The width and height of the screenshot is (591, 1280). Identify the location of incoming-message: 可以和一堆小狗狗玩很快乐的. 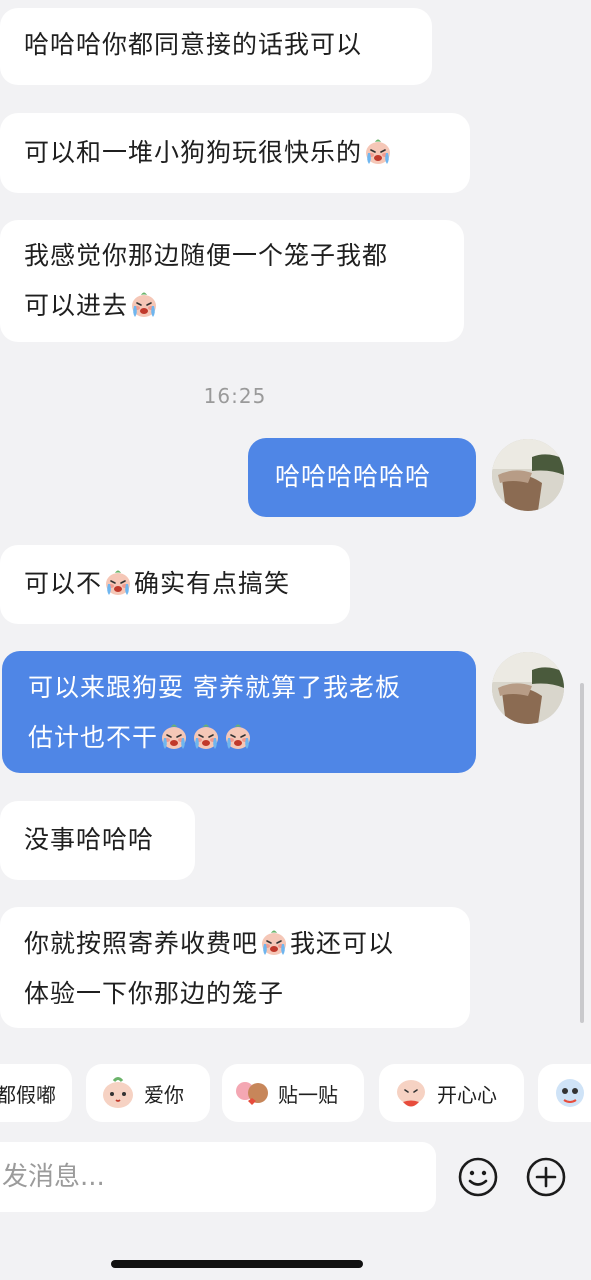
(235, 153).